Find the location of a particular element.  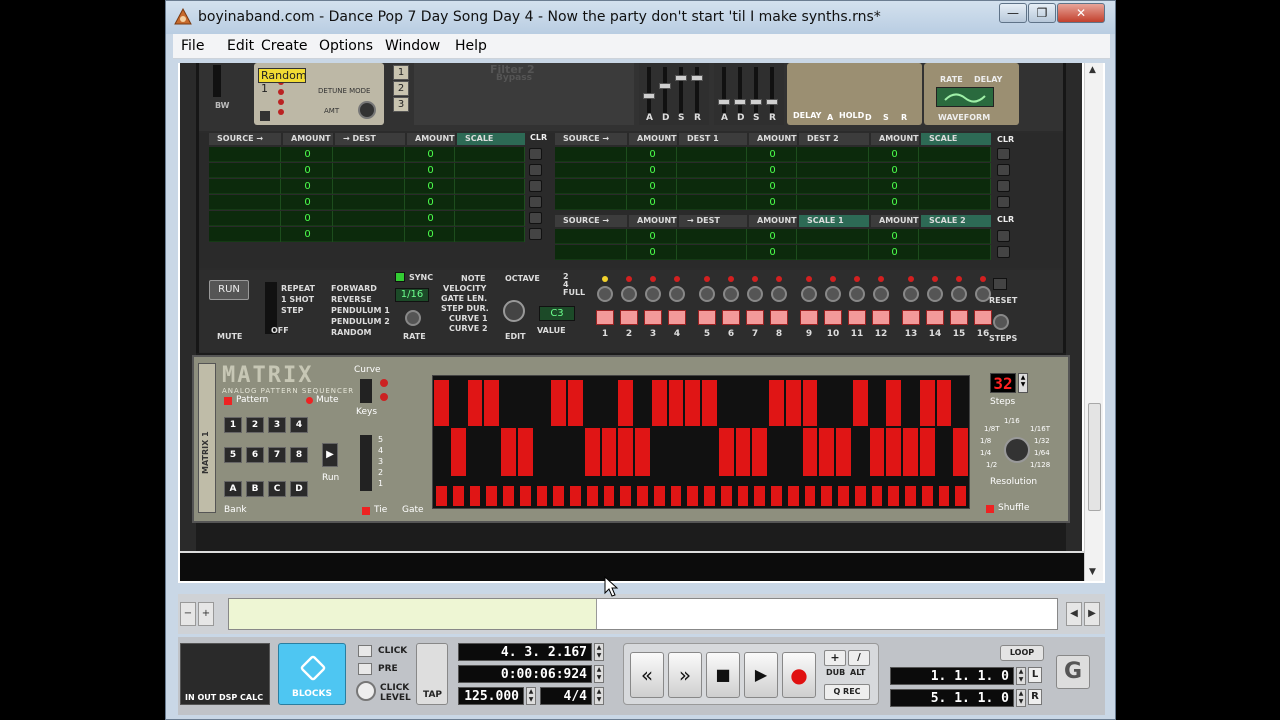

edit-note: NOTE is located at coordinates (473, 278).